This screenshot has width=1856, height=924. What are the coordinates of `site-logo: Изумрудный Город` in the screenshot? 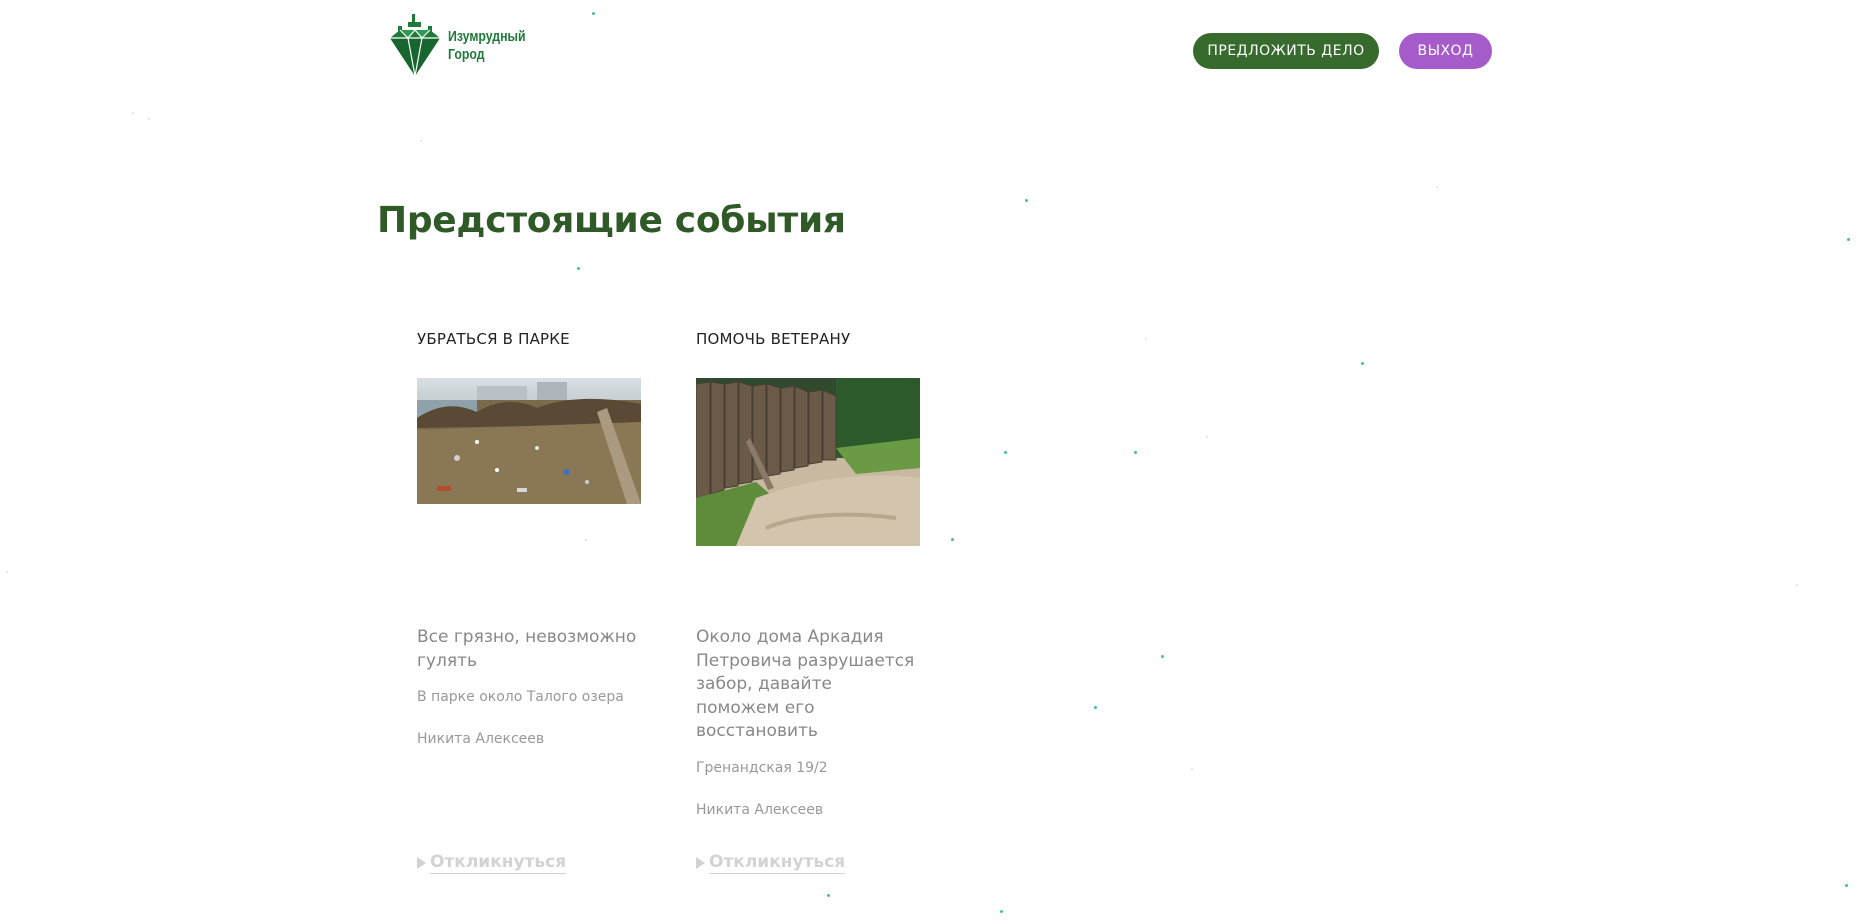 It's located at (465, 46).